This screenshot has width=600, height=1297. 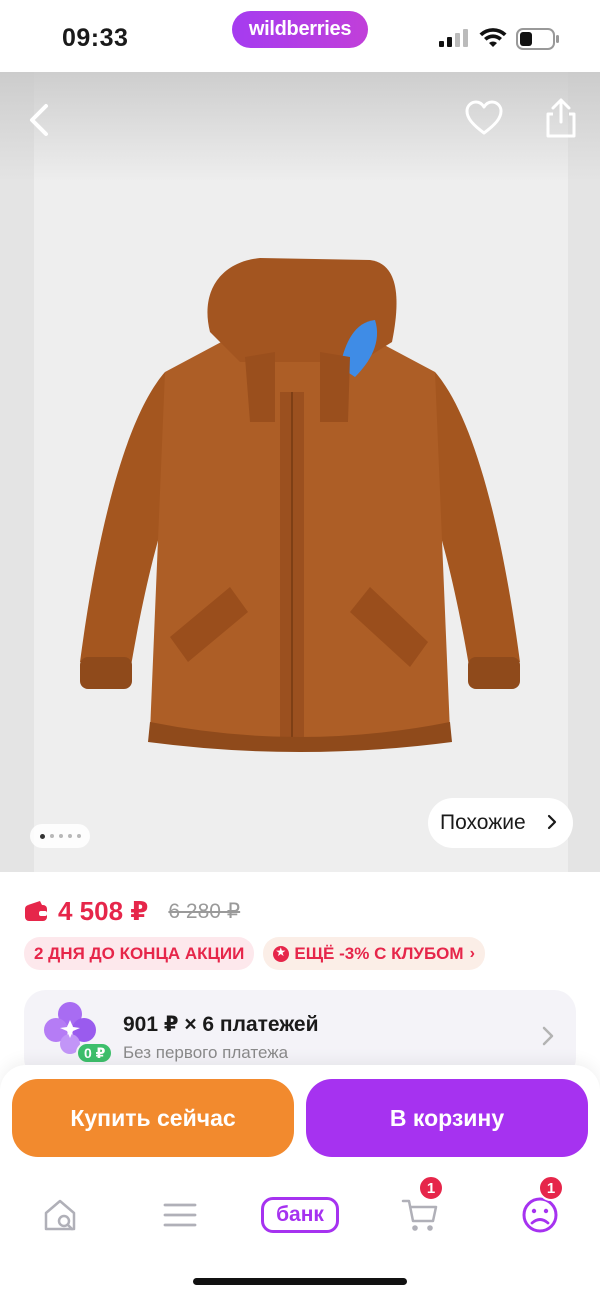 I want to click on gallery-page-indicator, so click(x=60, y=836).